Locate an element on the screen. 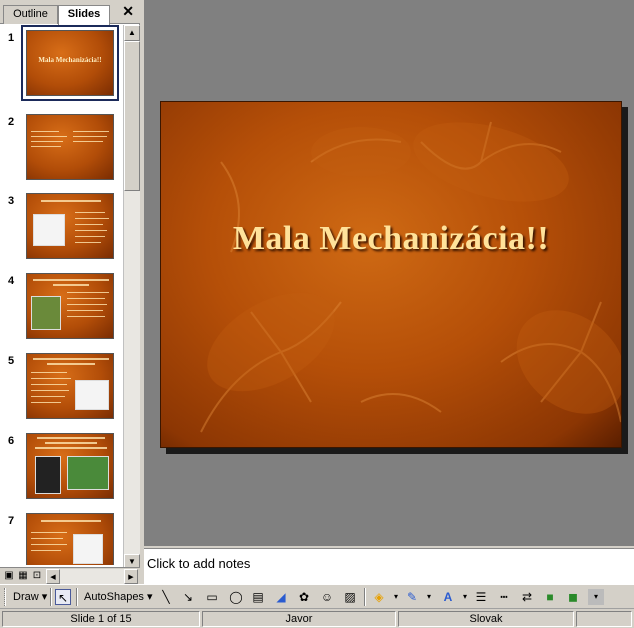  select-pointer-icon: ↖ is located at coordinates (63, 597).